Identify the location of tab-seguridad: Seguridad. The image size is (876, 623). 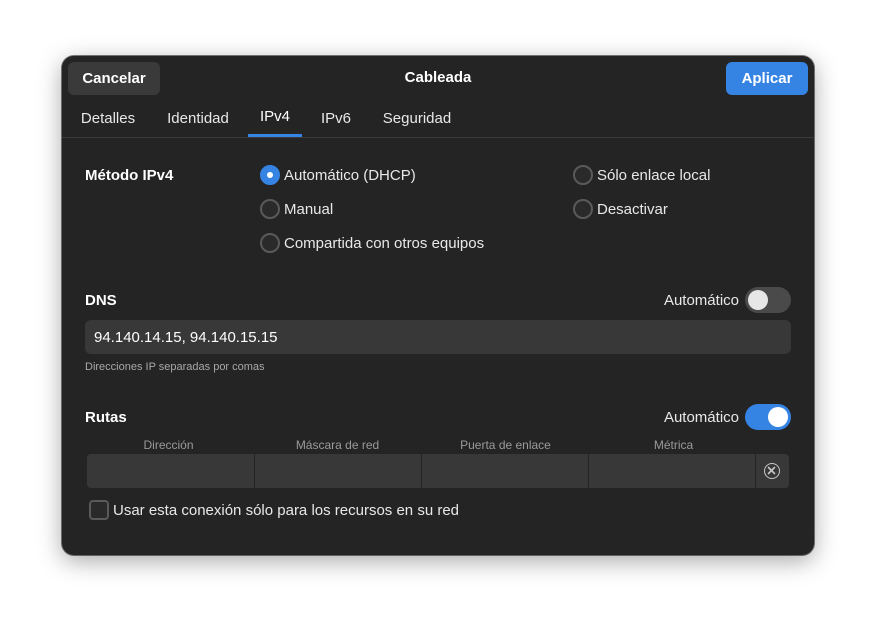
(417, 118).